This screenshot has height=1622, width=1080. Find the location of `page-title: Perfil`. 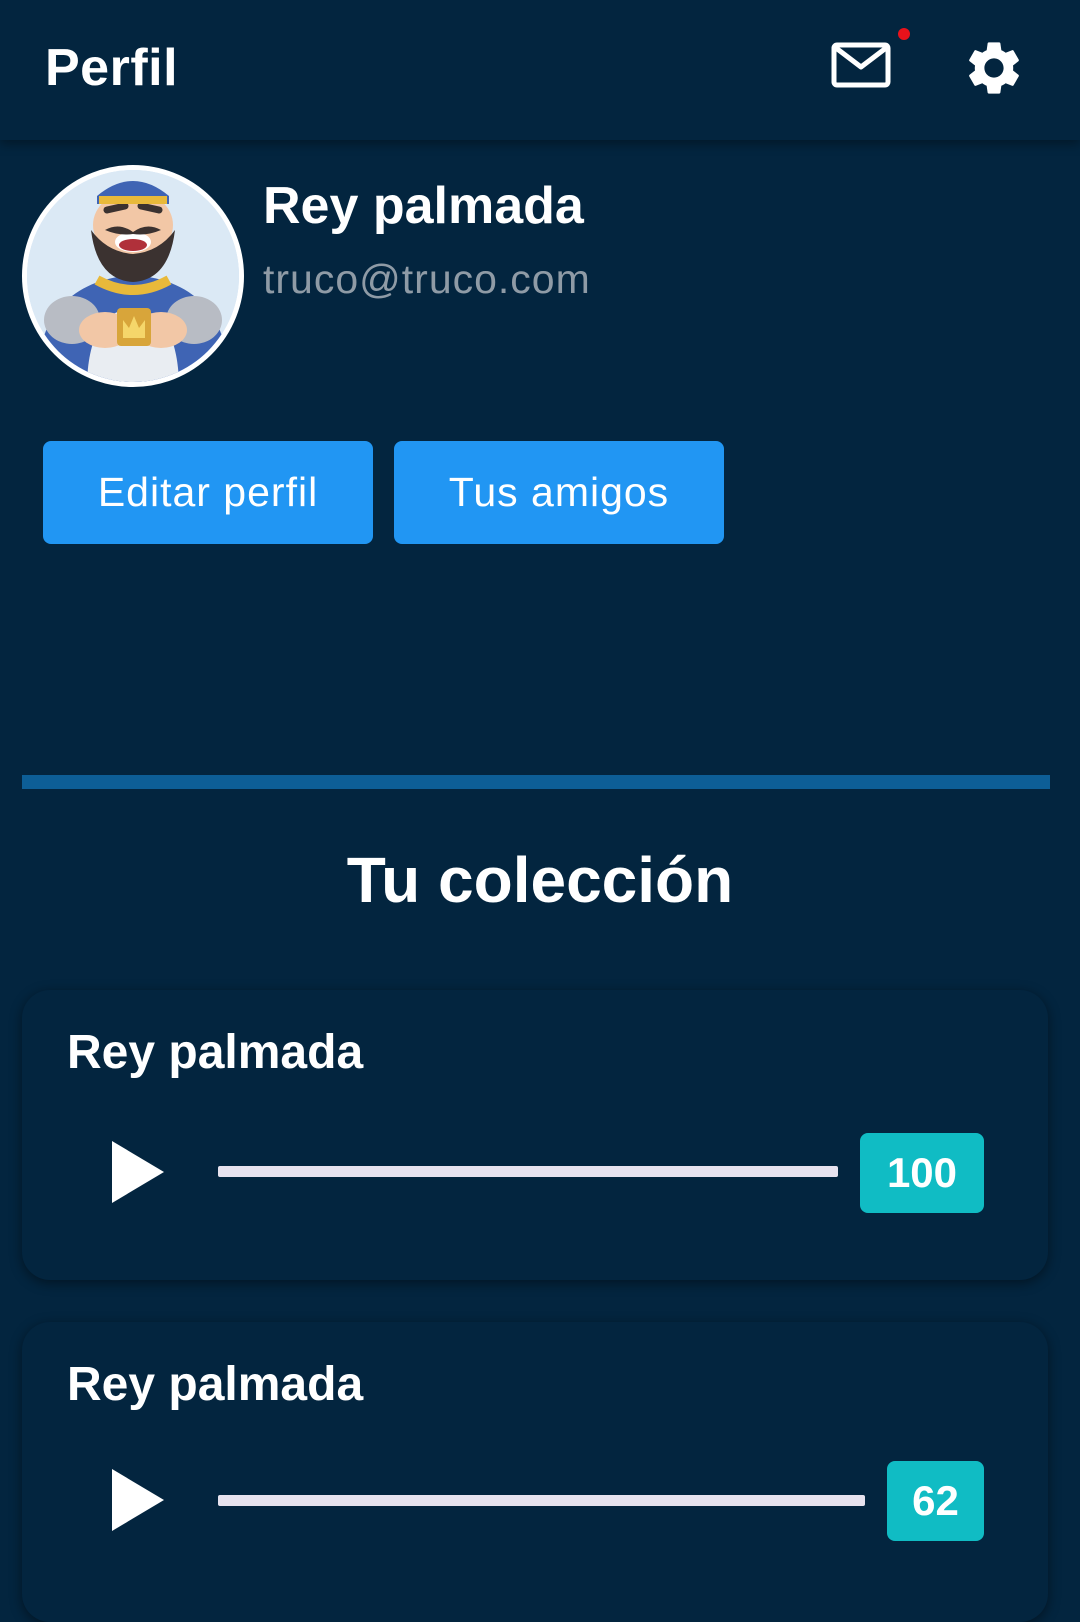

page-title: Perfil is located at coordinates (112, 68).